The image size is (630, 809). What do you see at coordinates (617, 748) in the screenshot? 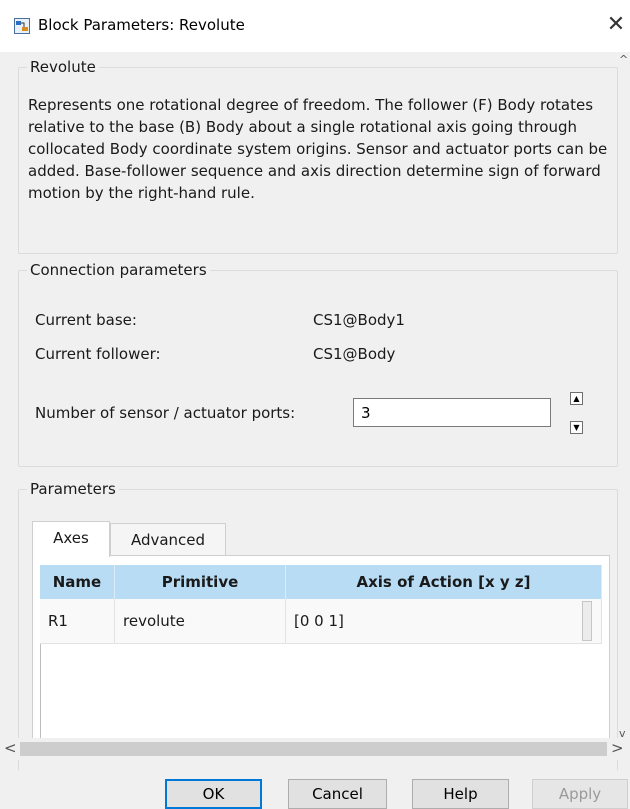
I see `scroll-right-arrow-icon: >` at bounding box center [617, 748].